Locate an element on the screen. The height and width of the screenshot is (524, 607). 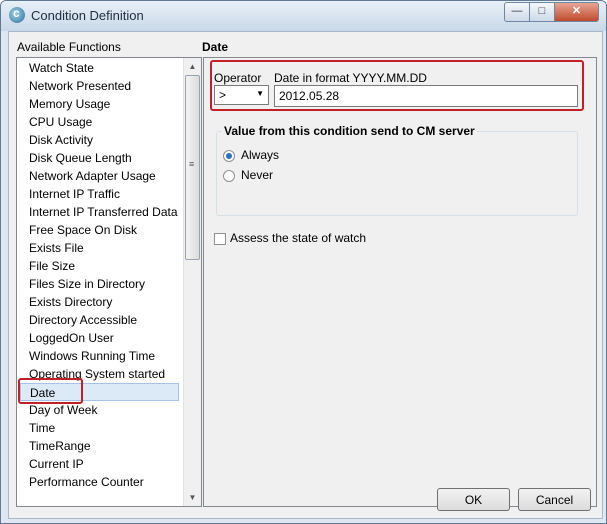
assess-checkbox-label: Assess the state of watch is located at coordinates (298, 238).